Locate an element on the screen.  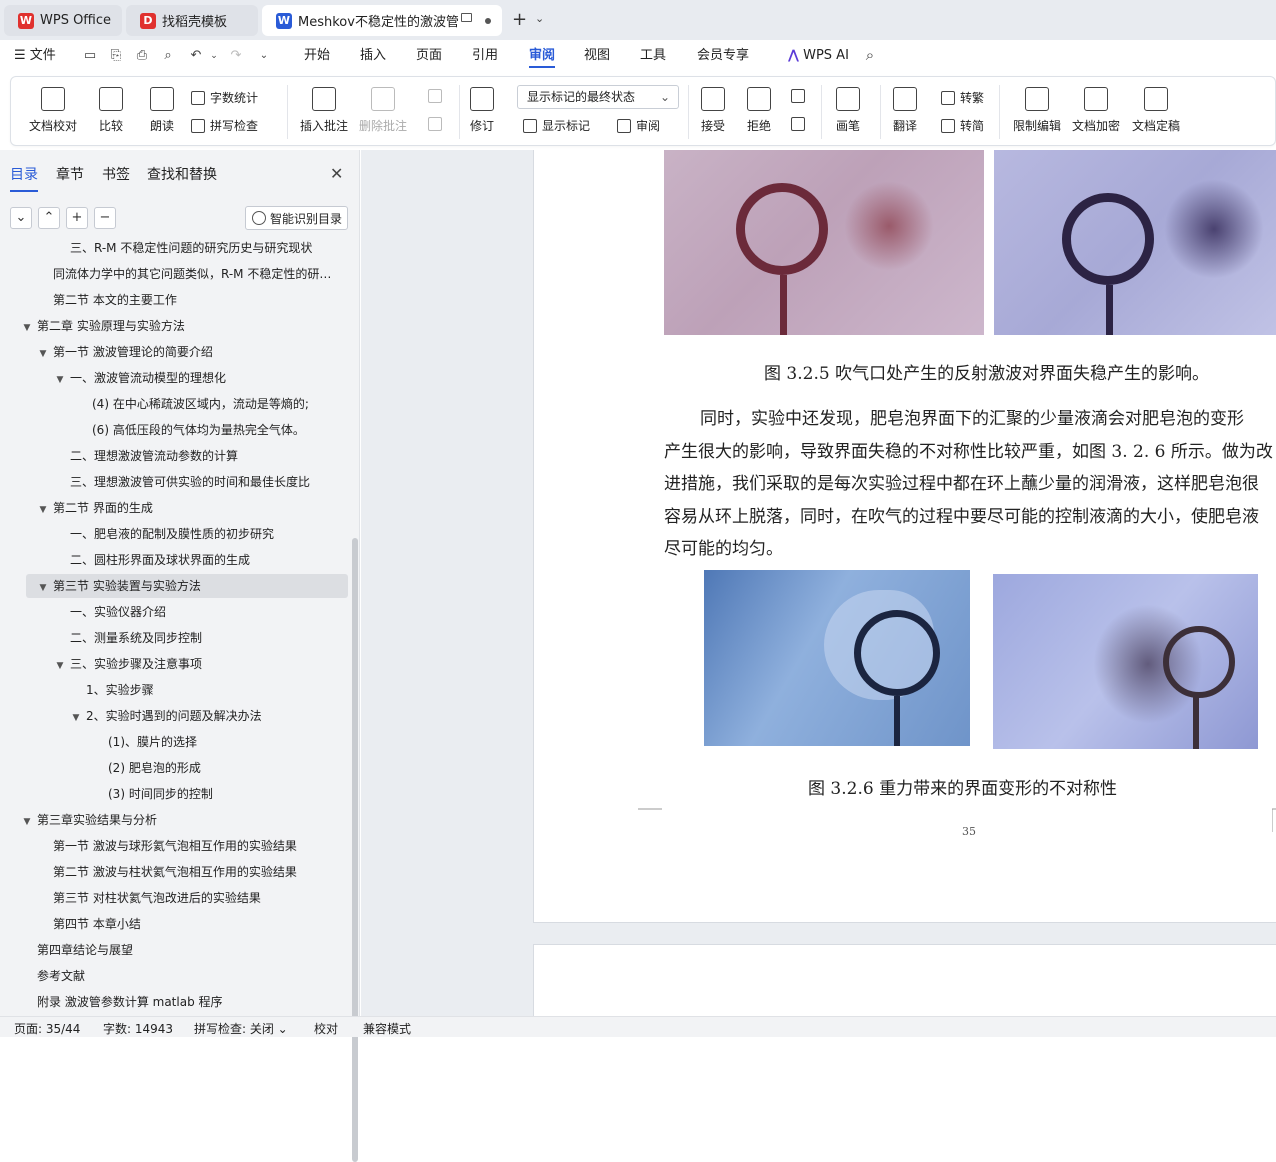
expand-all-button: ⌄ is located at coordinates (21, 218).